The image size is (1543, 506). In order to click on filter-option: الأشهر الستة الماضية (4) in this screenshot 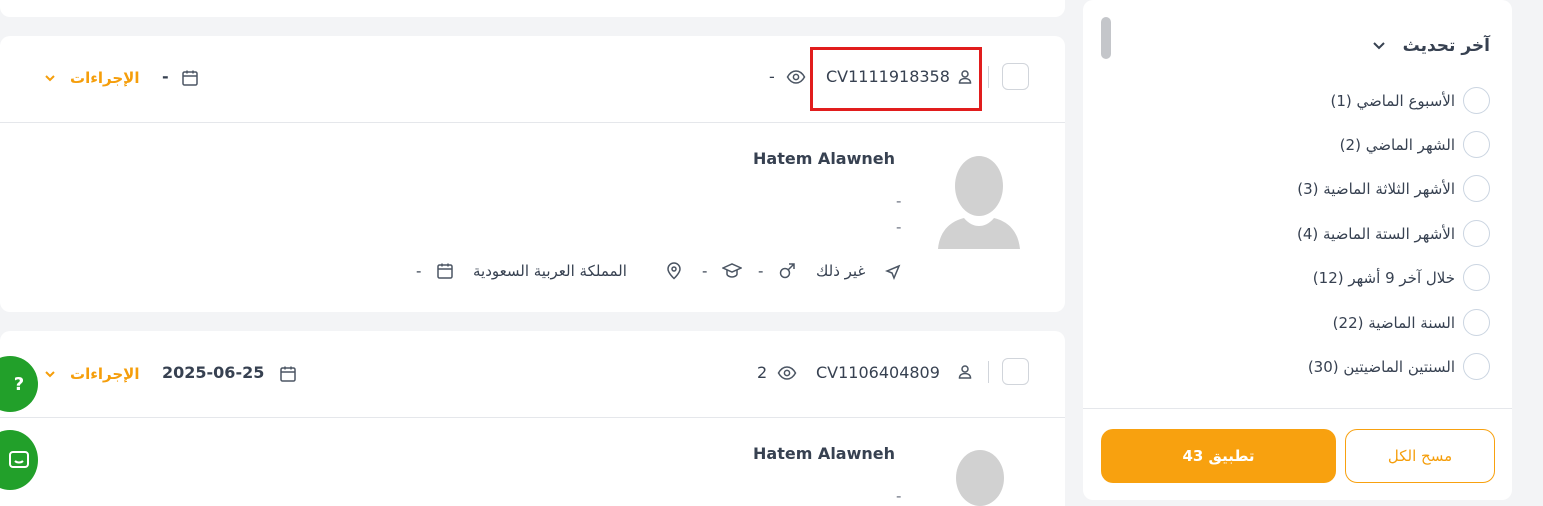, I will do `click(1393, 233)`.